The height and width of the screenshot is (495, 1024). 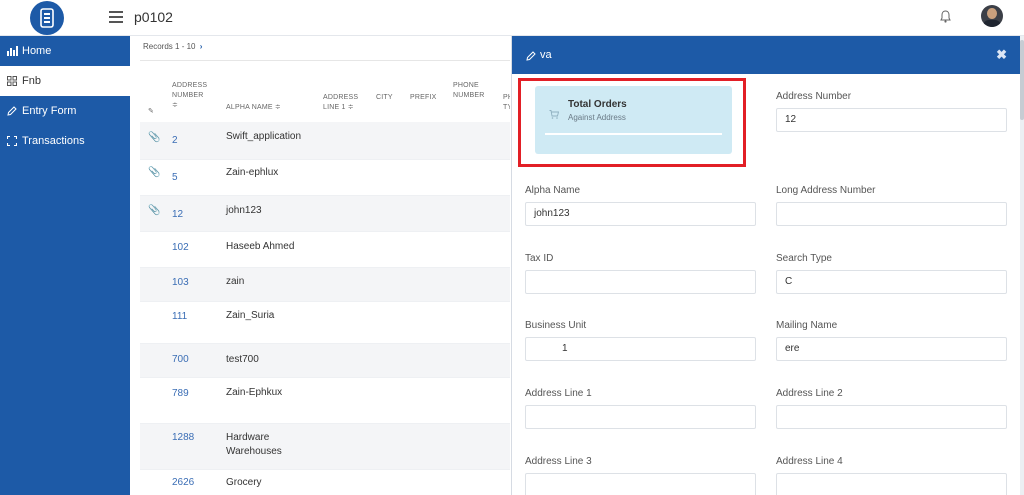 I want to click on top-bar: p0102, so click(x=512, y=18).